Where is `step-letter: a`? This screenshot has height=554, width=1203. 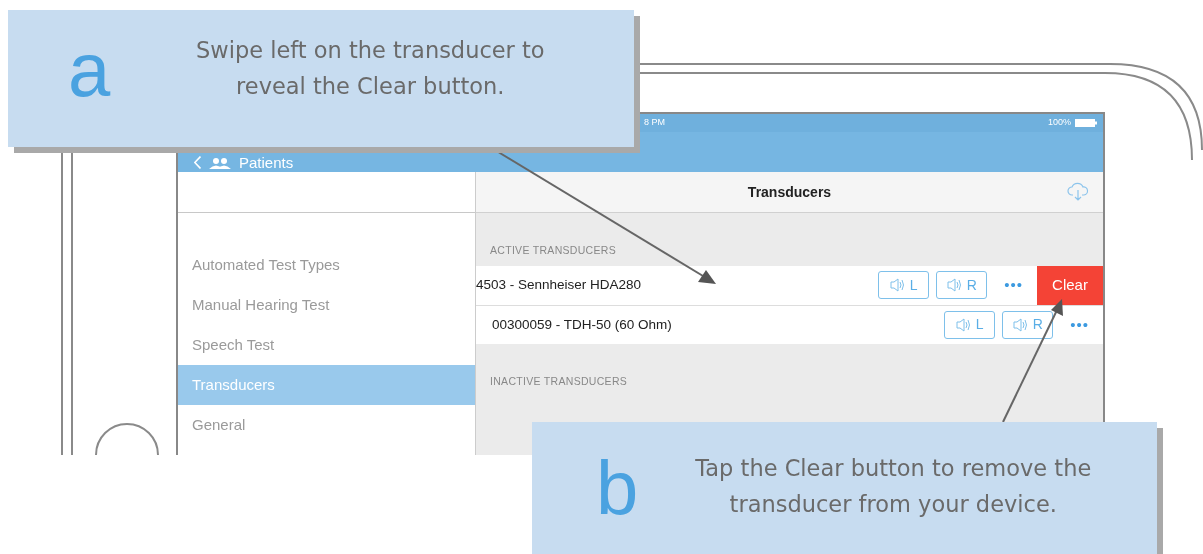
step-letter: a is located at coordinates (89, 70).